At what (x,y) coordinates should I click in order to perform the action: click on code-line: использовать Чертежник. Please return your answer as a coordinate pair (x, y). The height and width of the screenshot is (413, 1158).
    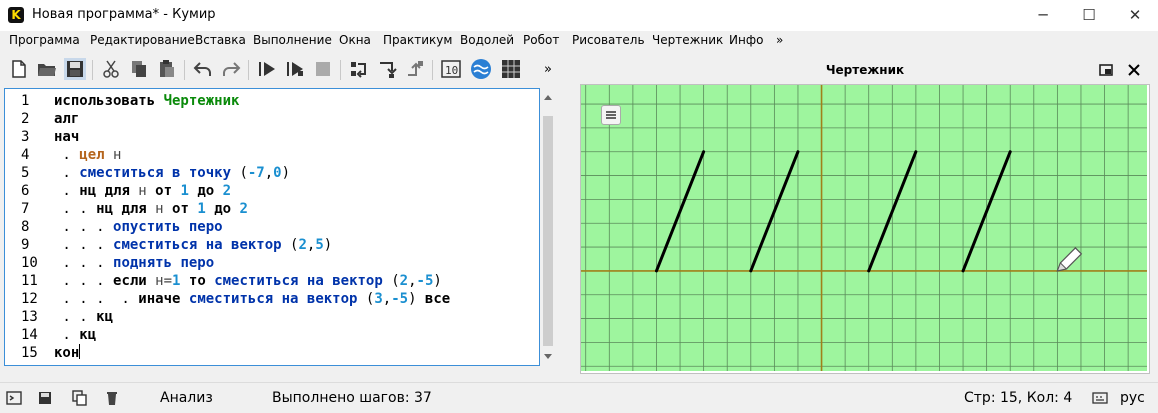
    Looking at the image, I should click on (146, 101).